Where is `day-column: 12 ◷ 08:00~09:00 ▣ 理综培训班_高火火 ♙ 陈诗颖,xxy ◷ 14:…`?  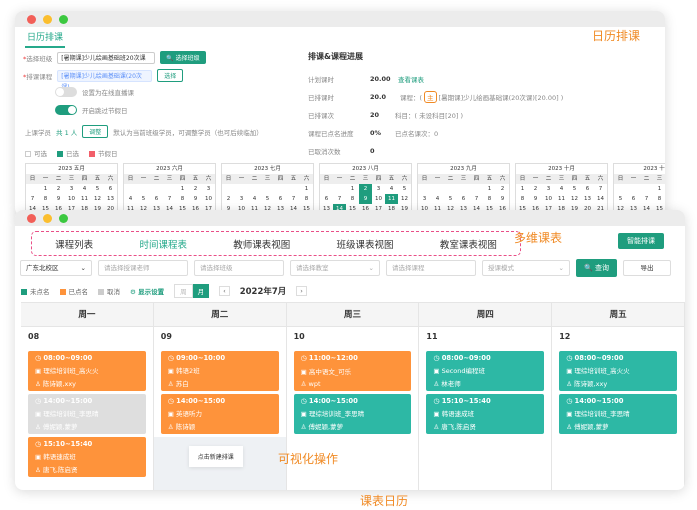 day-column: 12 ◷ 08:00~09:00 ▣ 理综培训班_高火火 ♙ 陈诗颖,xxy ◷ 14:… is located at coordinates (618, 408).